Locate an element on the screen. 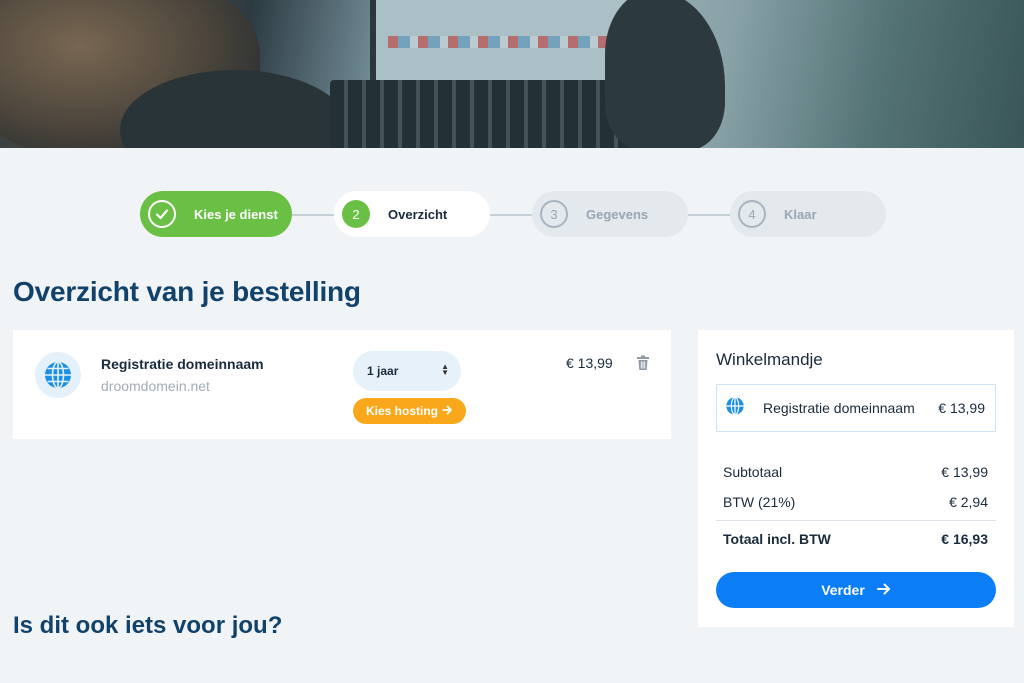 Image resolution: width=1024 pixels, height=683 pixels. step-klaar: 4 Klaar is located at coordinates (808, 214).